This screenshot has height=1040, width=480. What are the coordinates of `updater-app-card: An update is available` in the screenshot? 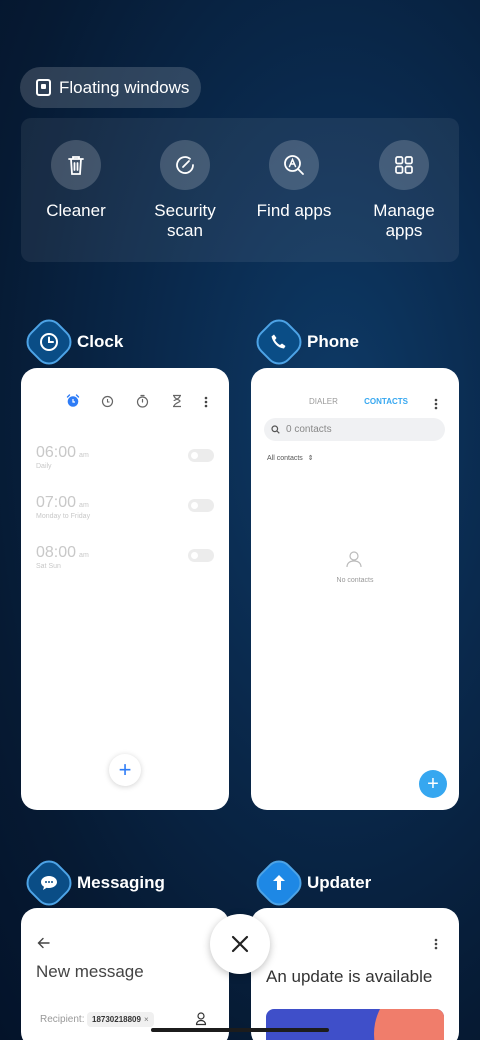 It's located at (355, 974).